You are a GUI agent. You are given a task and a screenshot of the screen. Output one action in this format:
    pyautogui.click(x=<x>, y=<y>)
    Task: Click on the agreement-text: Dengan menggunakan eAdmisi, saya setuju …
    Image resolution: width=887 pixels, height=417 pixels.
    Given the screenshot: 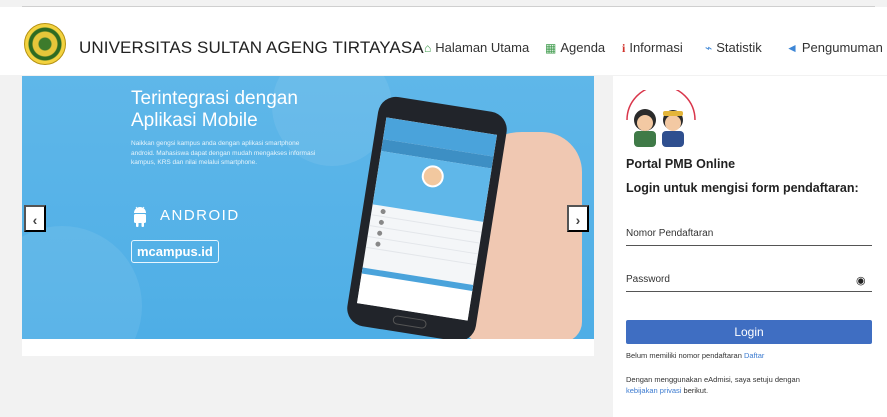 What is the action you would take?
    pyautogui.click(x=713, y=379)
    